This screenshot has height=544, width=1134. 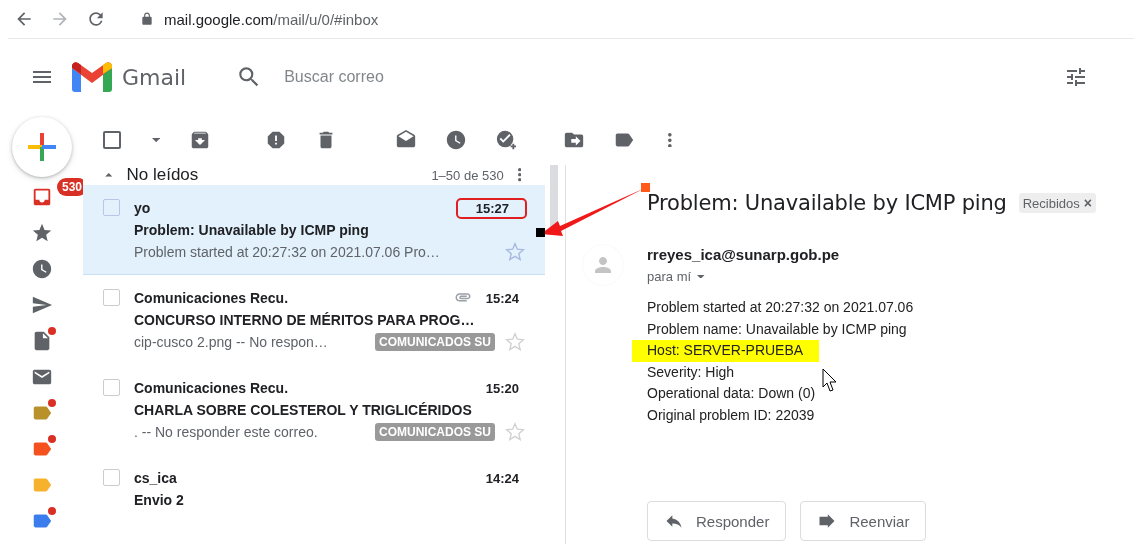 What do you see at coordinates (226, 432) in the screenshot?
I see `email-snippet: . -- No responder este correo.` at bounding box center [226, 432].